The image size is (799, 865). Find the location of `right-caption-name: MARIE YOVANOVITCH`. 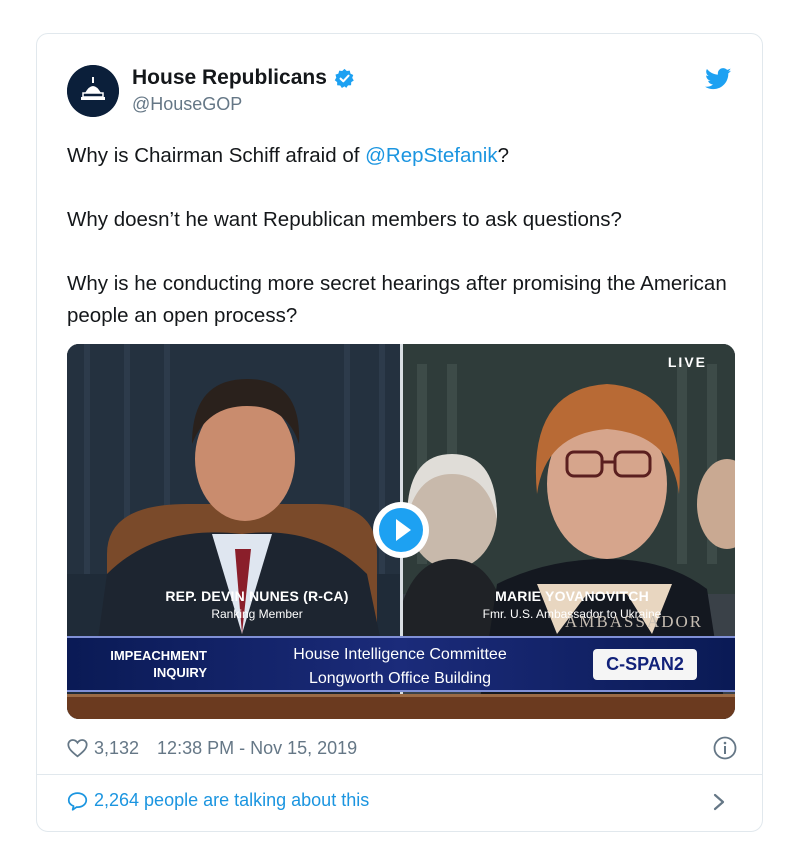

right-caption-name: MARIE YOVANOVITCH is located at coordinates (572, 596).